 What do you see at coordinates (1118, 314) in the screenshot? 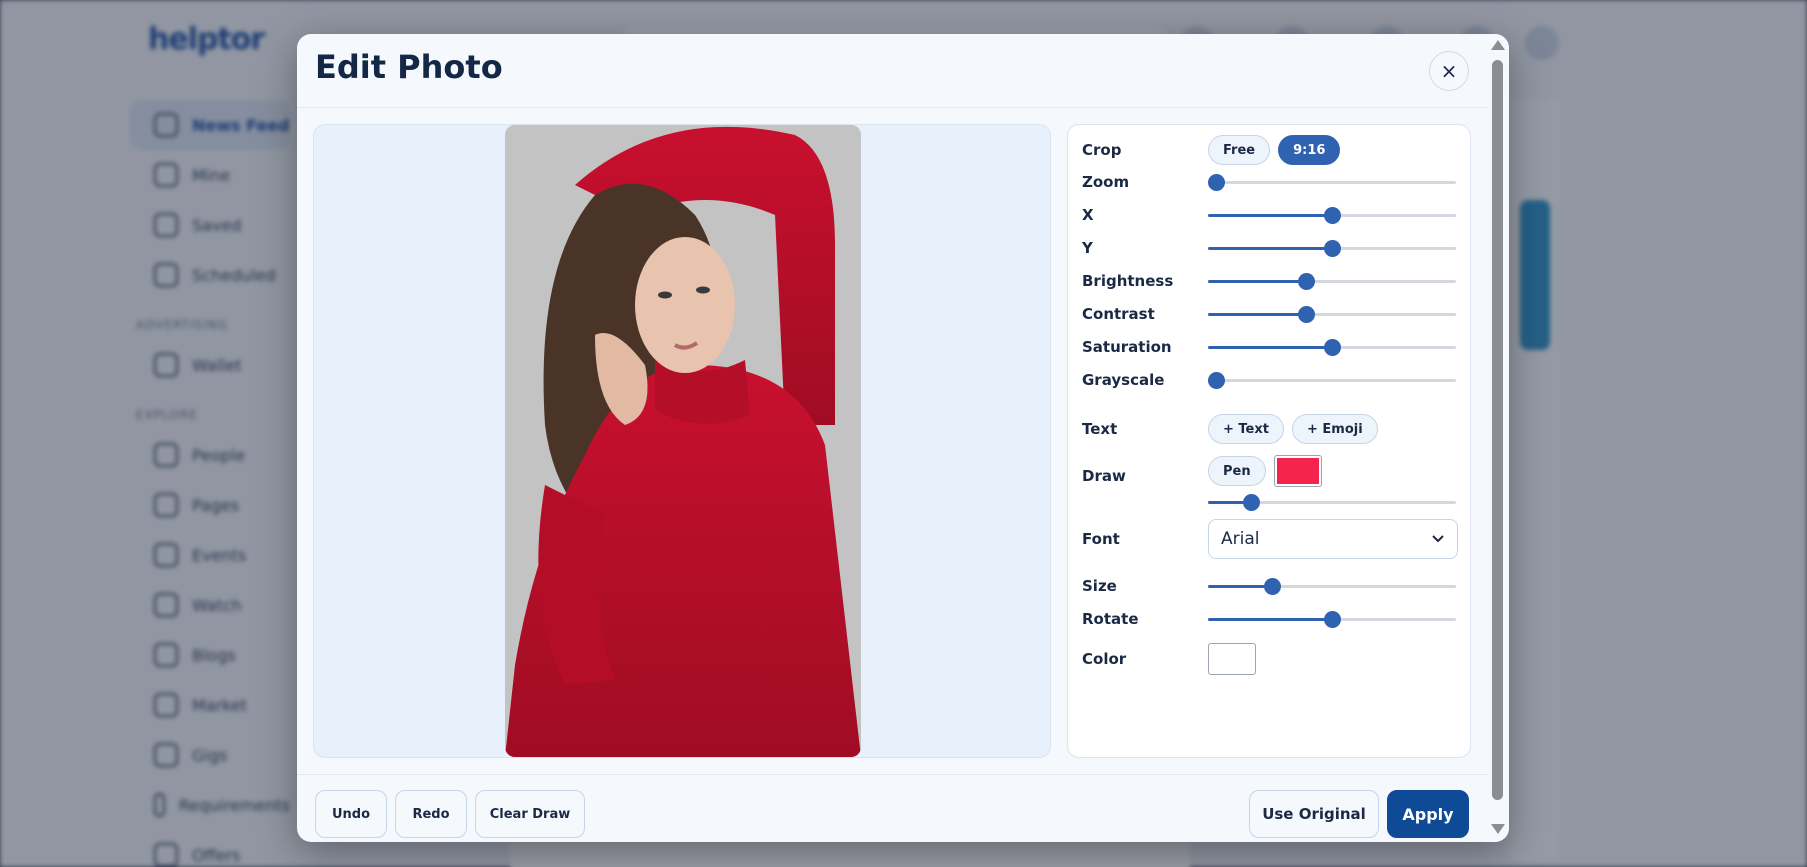
I see `contrast-label: Contrast` at bounding box center [1118, 314].